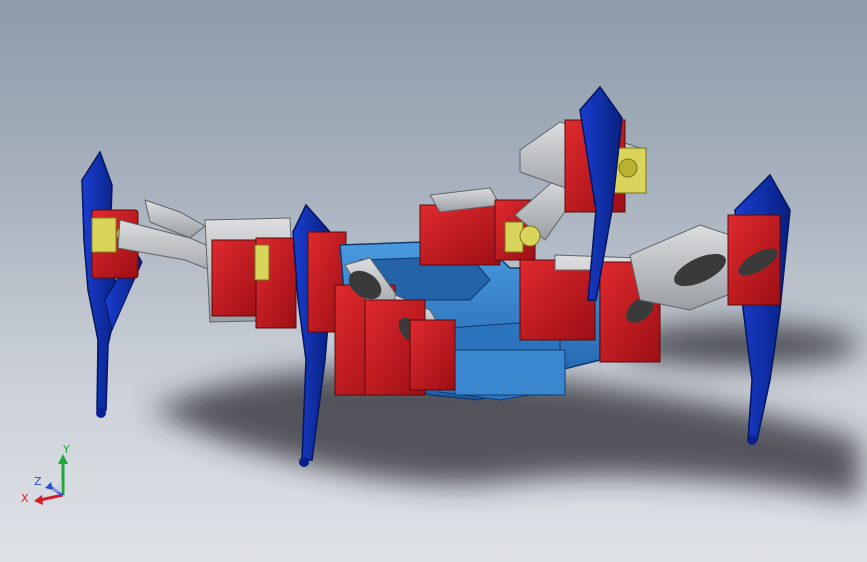 The width and height of the screenshot is (867, 562). I want to click on x-axis-arrow, so click(51, 497).